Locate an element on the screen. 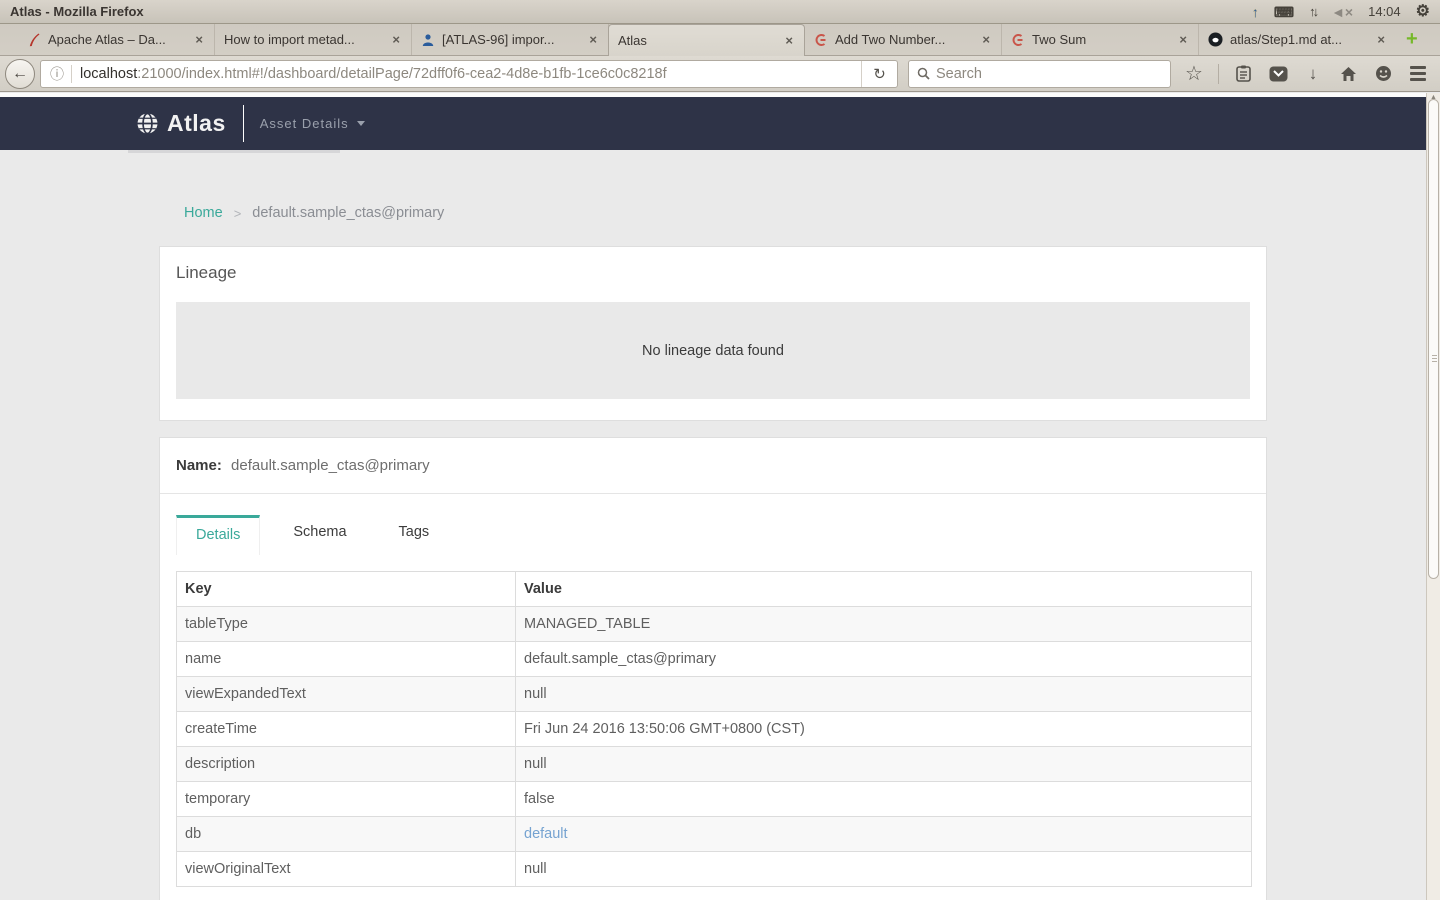 This screenshot has width=1440, height=900. table-row: viewExpandedText null is located at coordinates (714, 694).